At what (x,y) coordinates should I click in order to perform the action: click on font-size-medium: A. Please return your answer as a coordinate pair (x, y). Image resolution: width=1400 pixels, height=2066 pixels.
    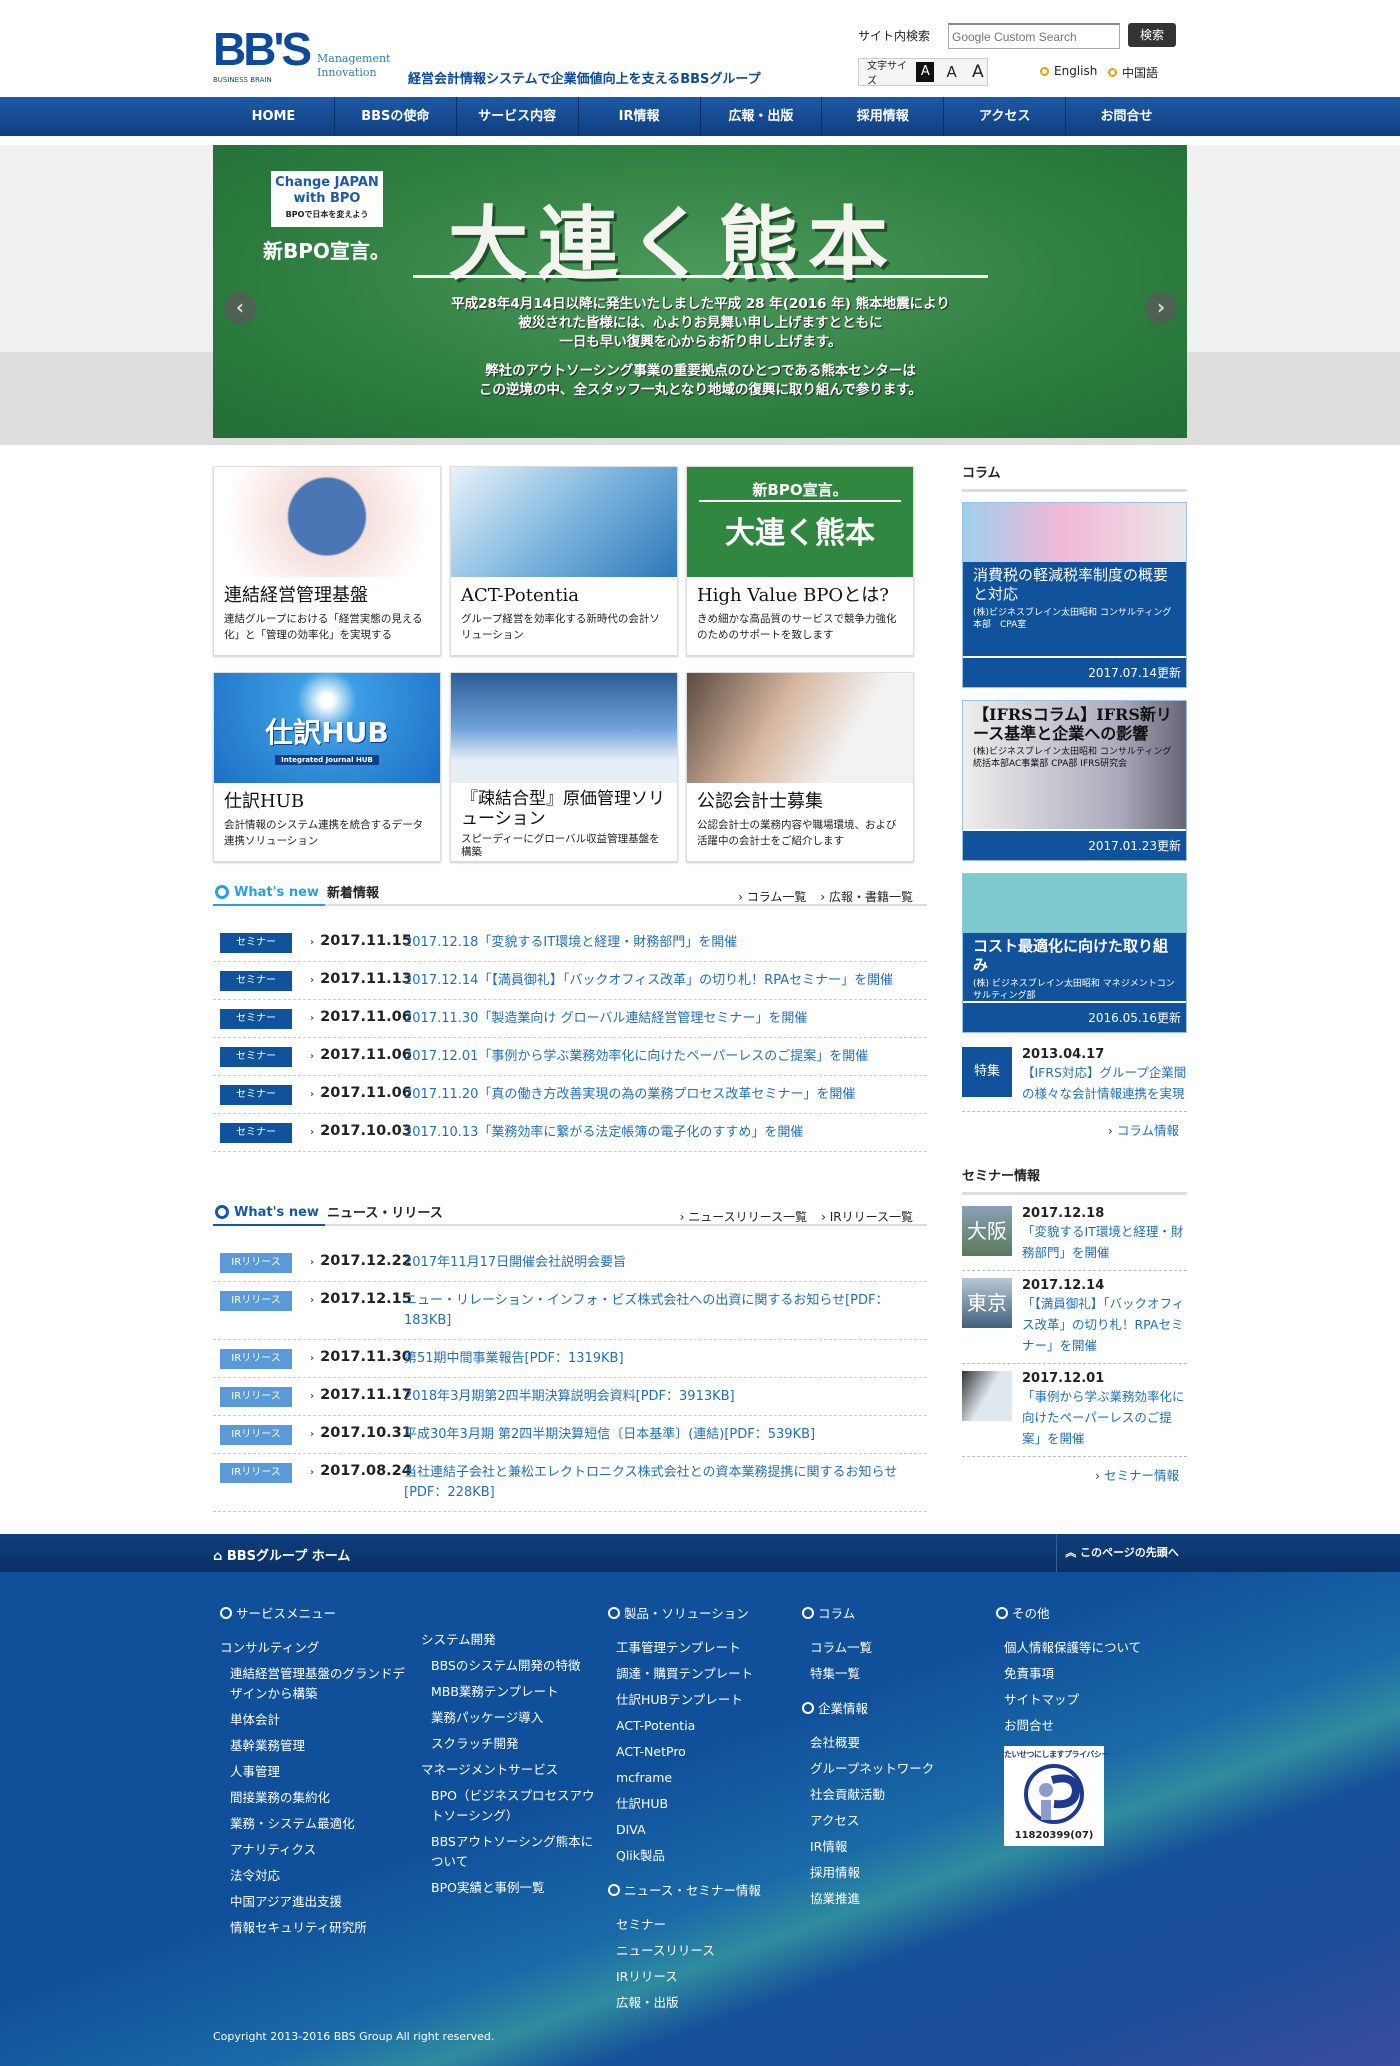
    Looking at the image, I should click on (951, 72).